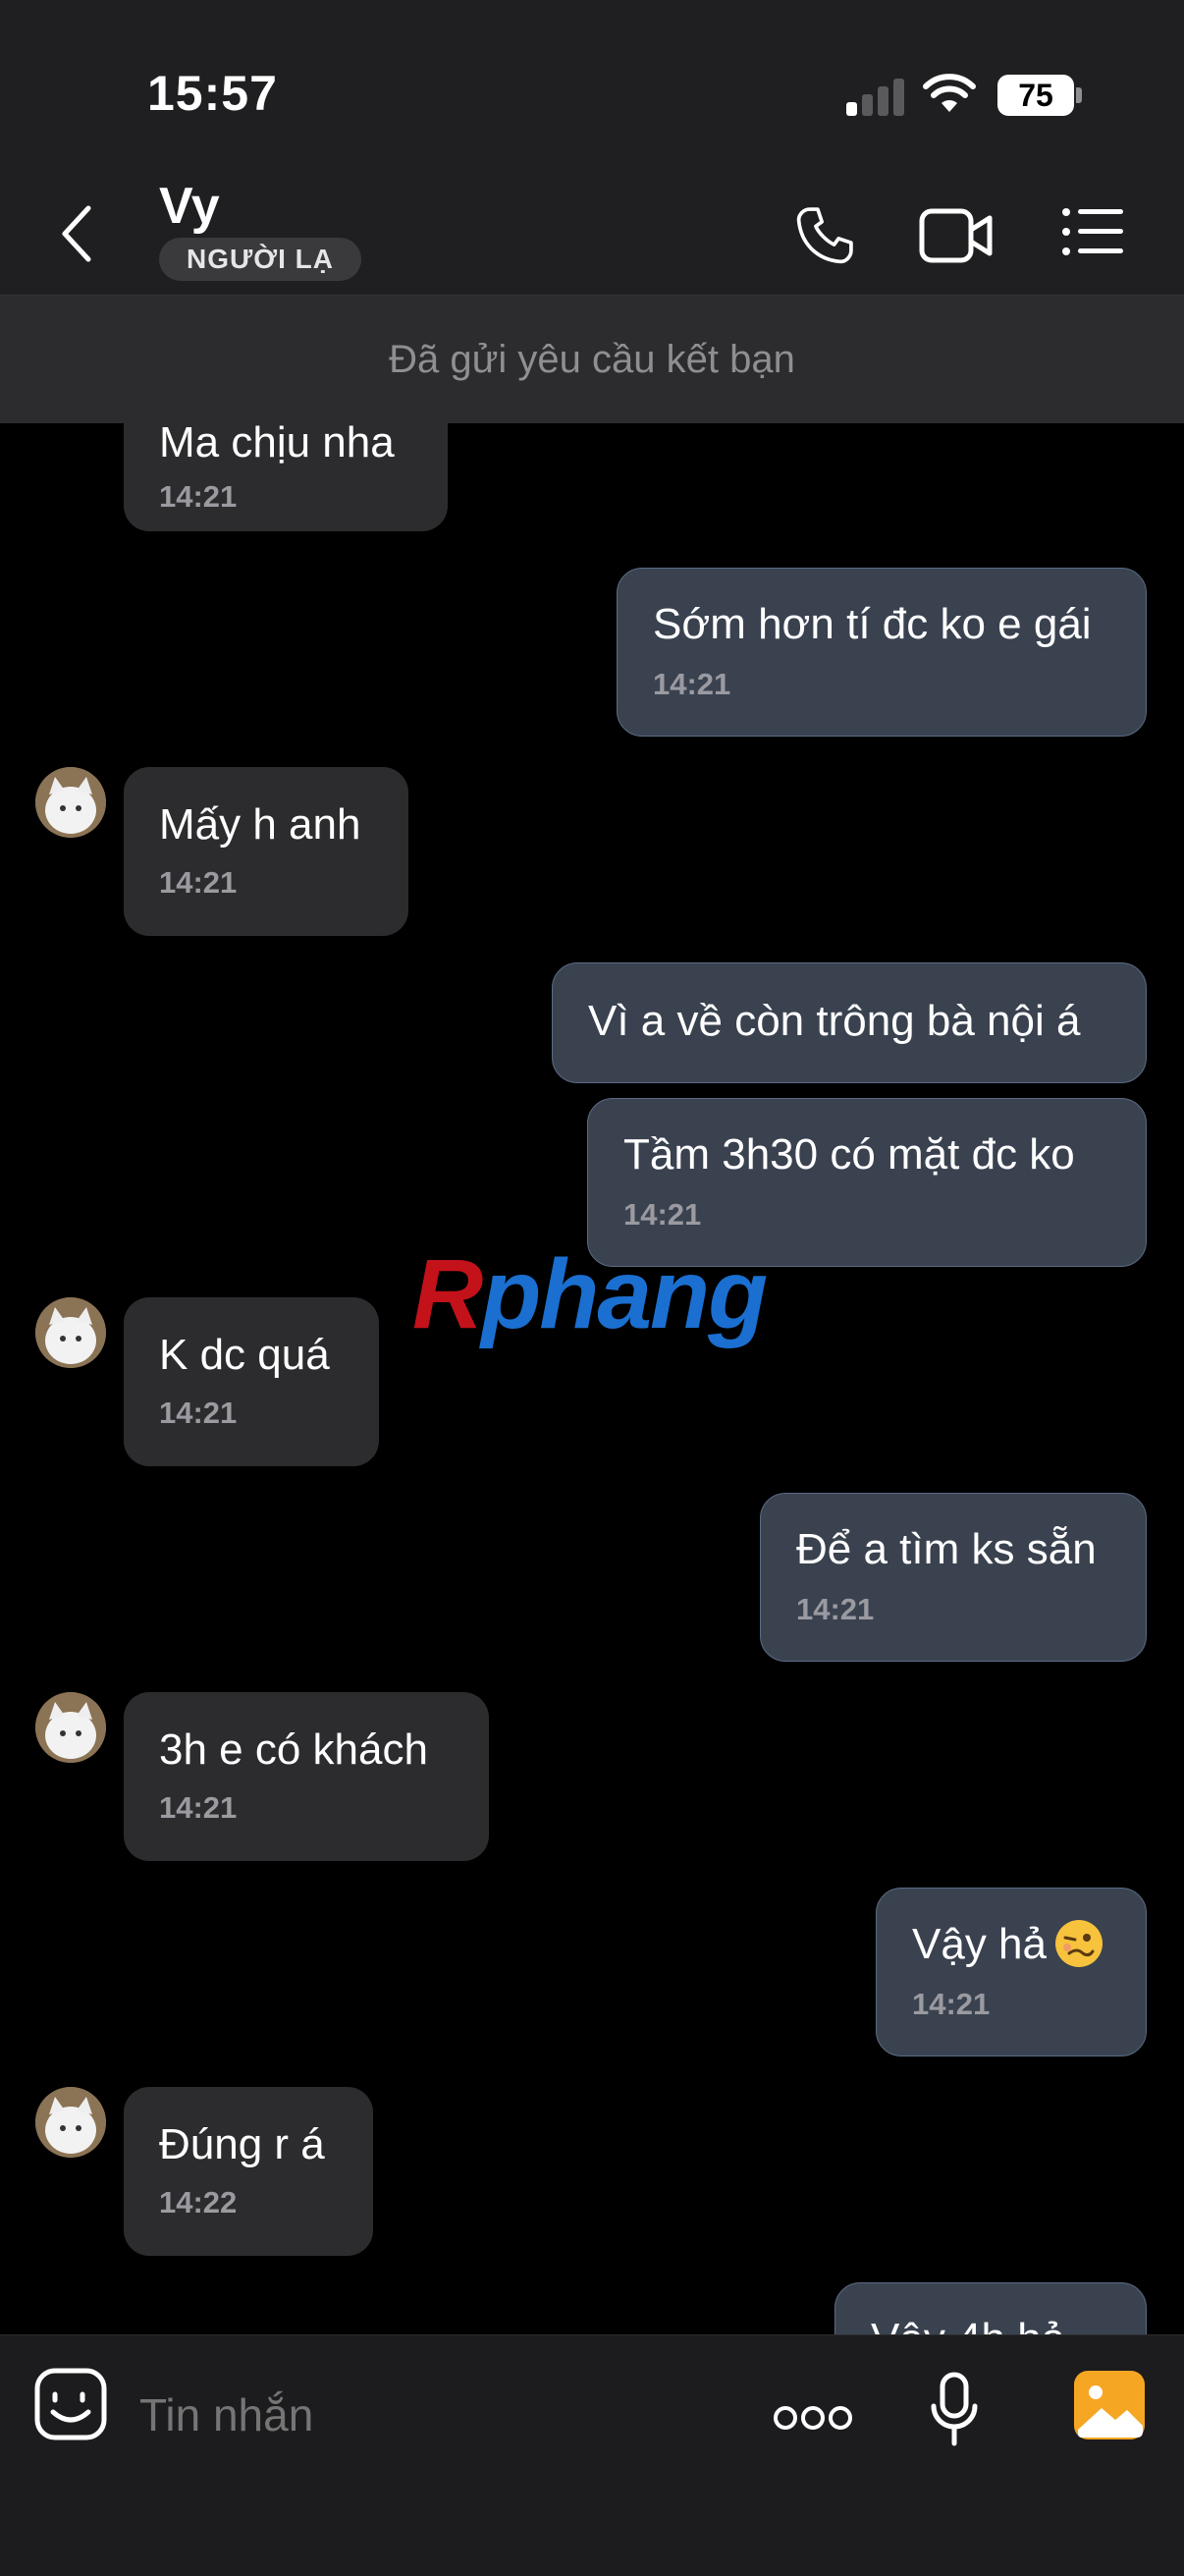 This screenshot has height=2576, width=1184. I want to click on message-text: 3h e có khách, so click(293, 1750).